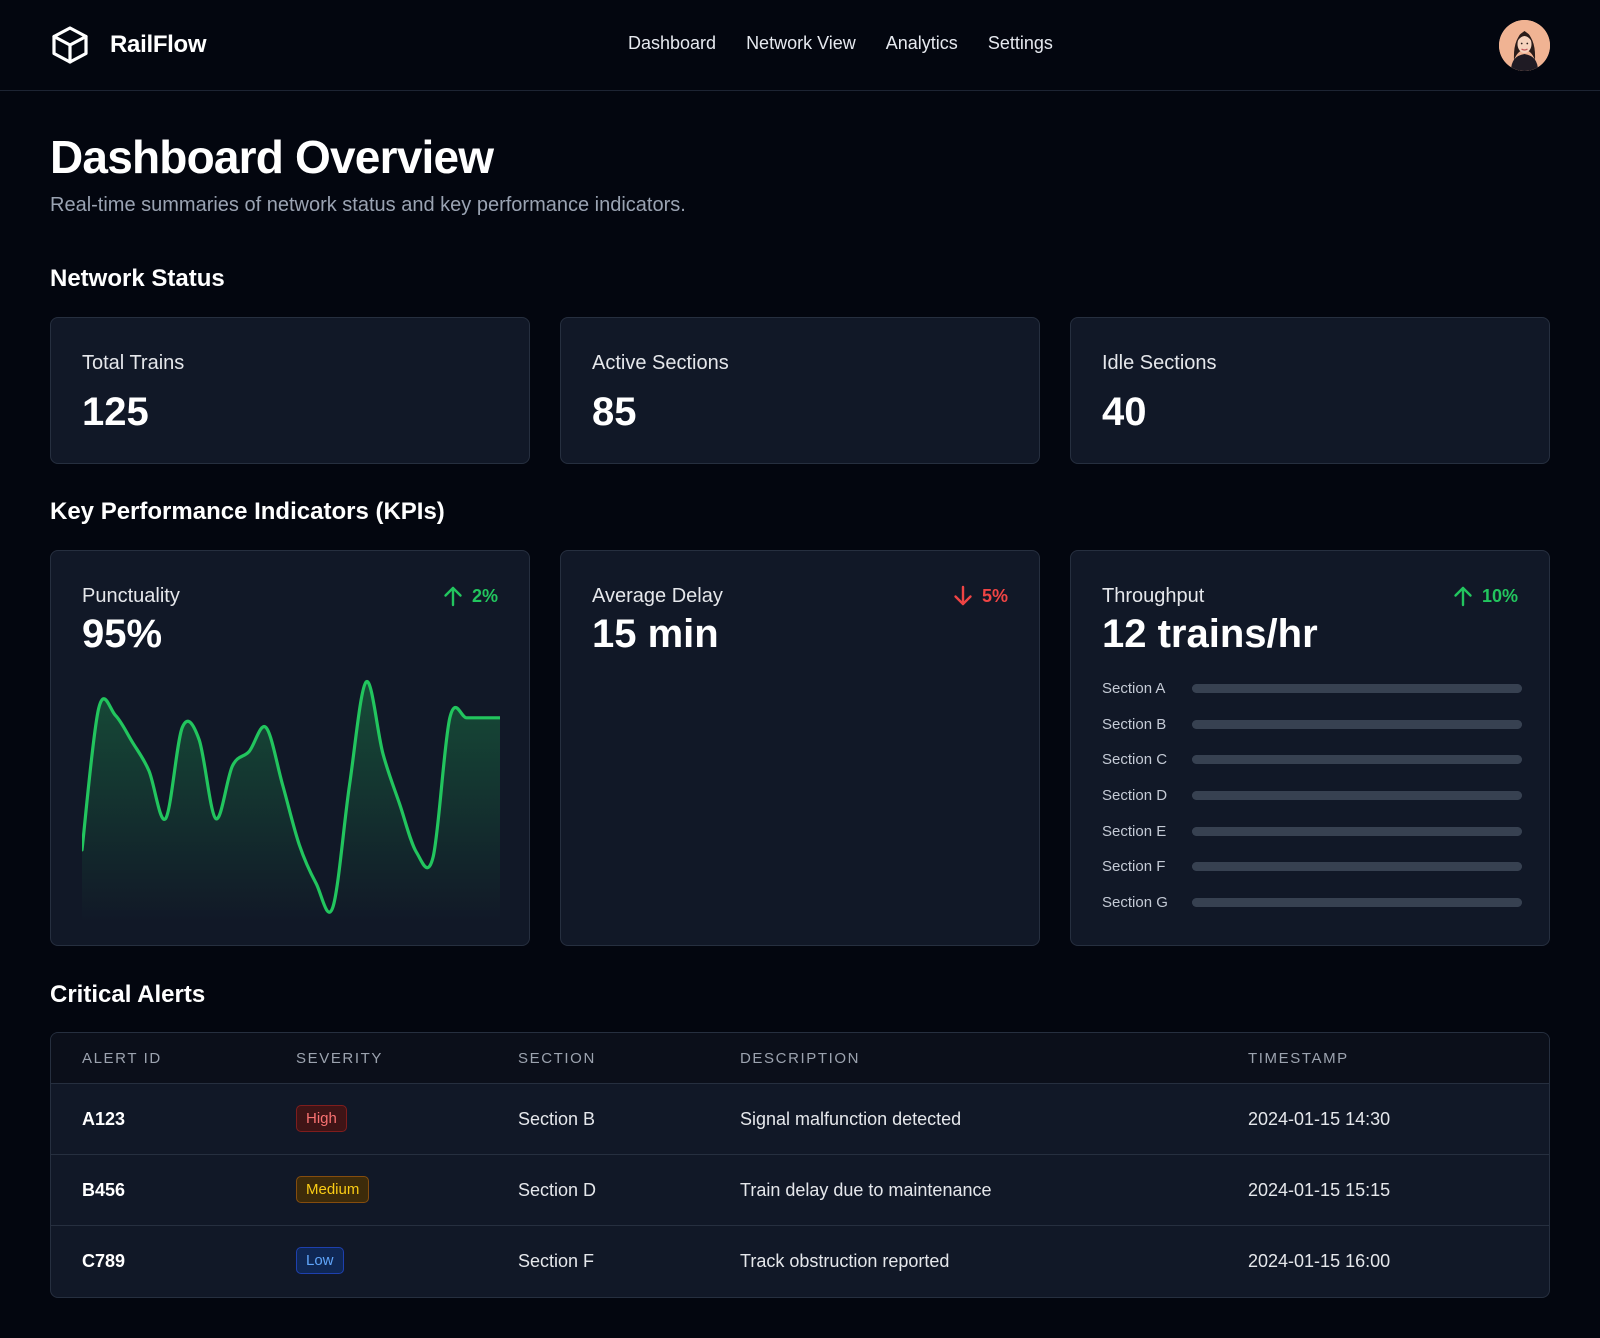 This screenshot has width=1600, height=1338. I want to click on alert-timestamp: 2024-01-15 15:15, so click(1319, 1190).